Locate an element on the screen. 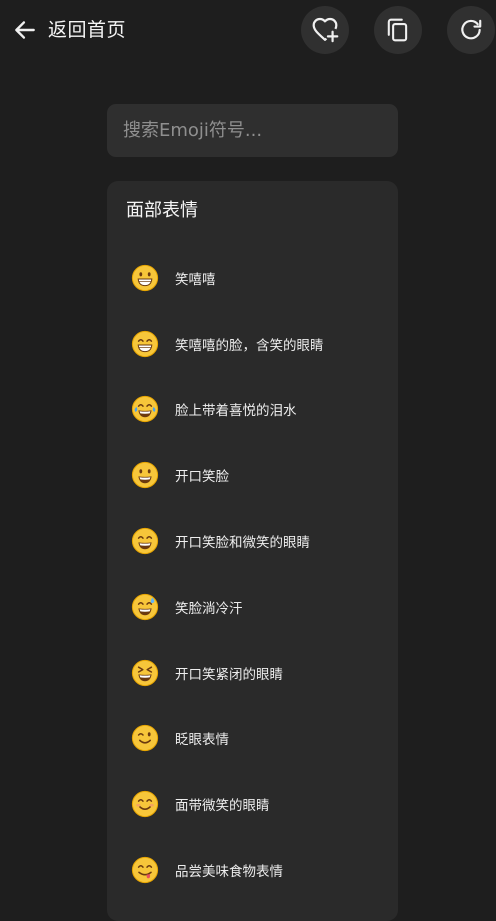  emoji-yum-icon is located at coordinates (145, 870).